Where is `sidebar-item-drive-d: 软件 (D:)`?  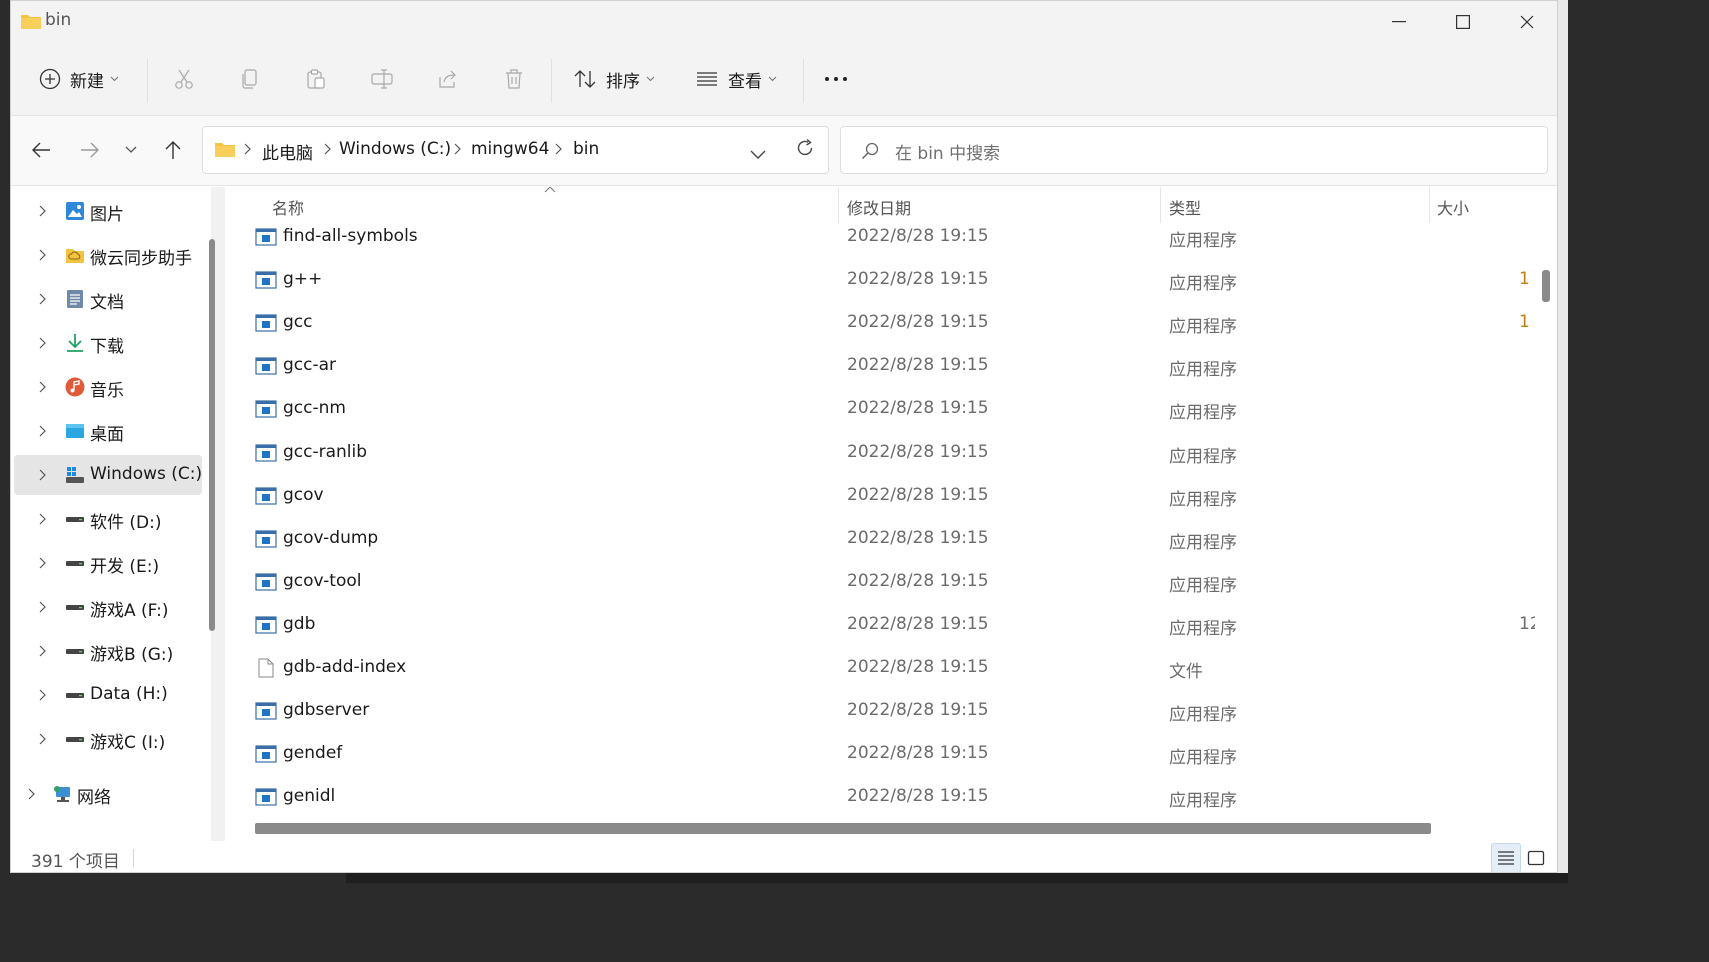
sidebar-item-drive-d: 软件 (D:) is located at coordinates (108, 519).